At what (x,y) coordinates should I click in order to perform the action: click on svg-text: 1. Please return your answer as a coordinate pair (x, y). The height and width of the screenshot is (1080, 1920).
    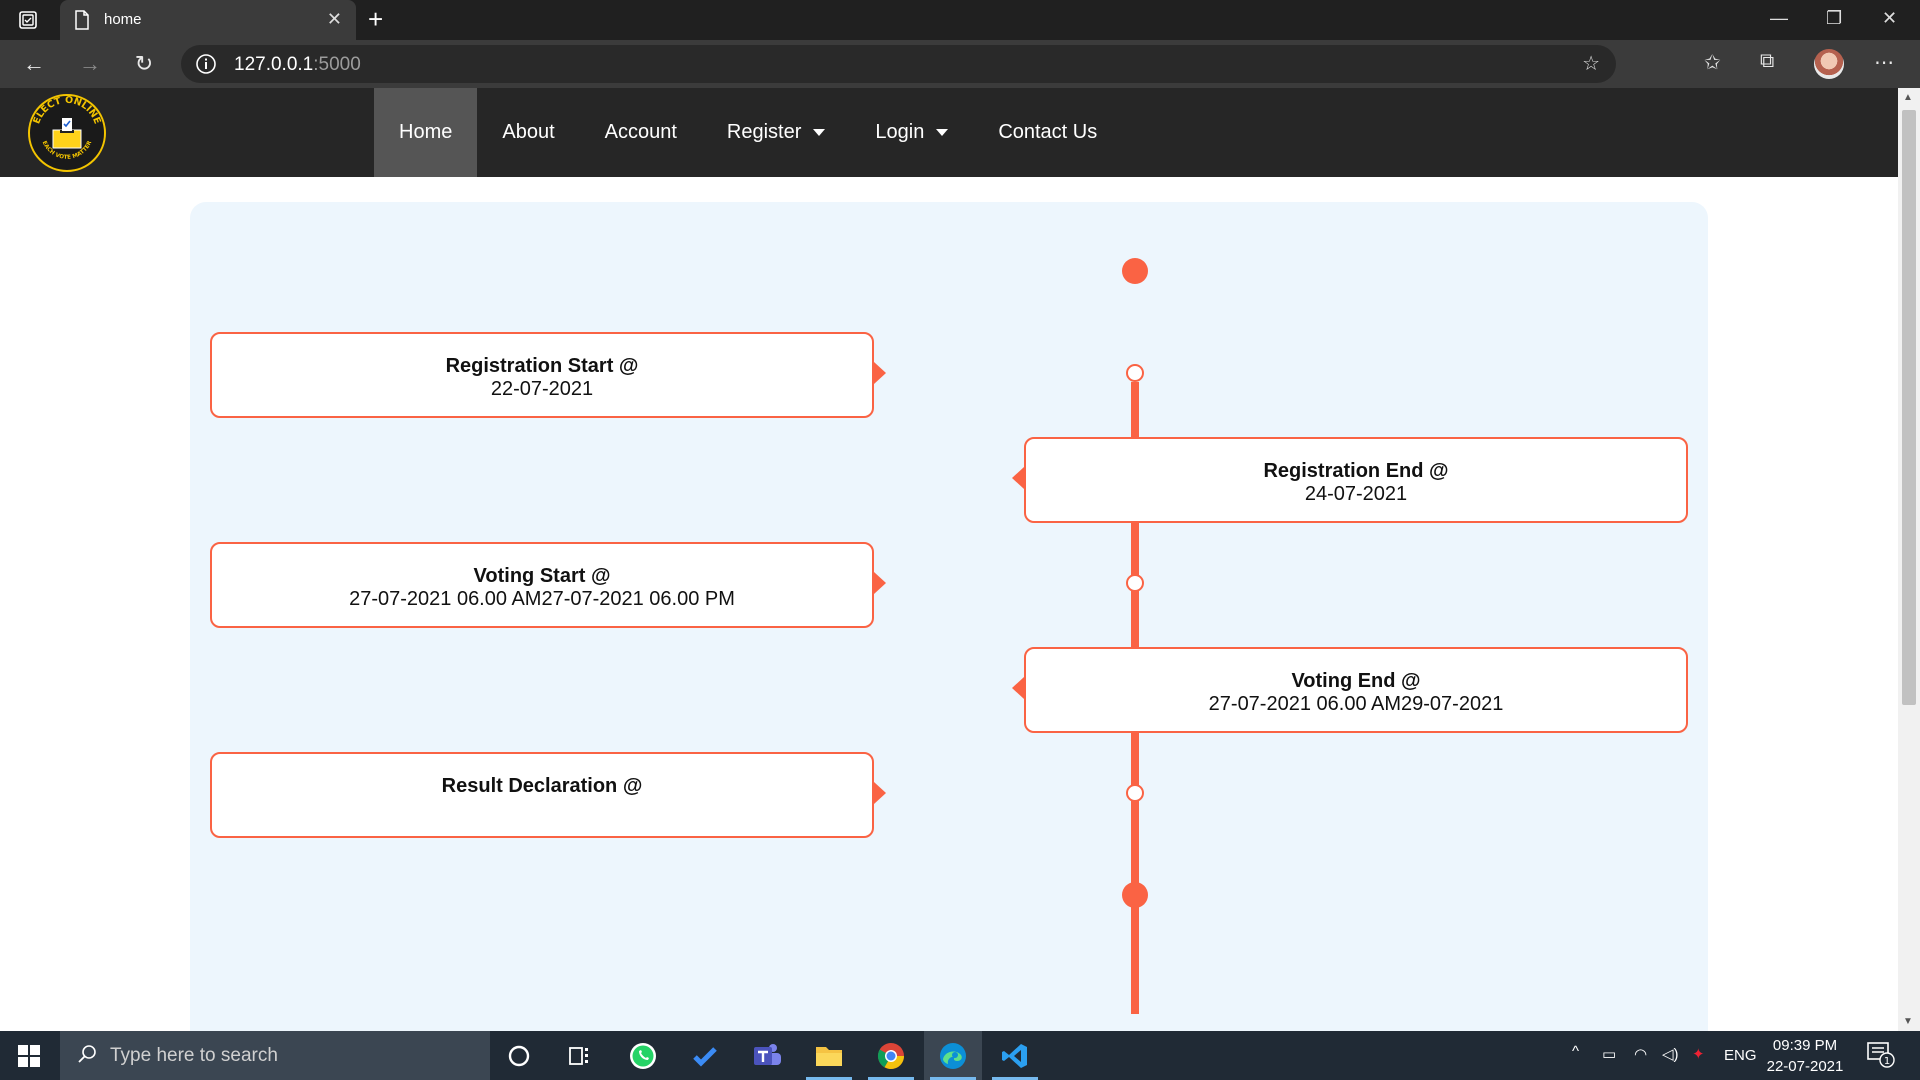
    Looking at the image, I should click on (1887, 1061).